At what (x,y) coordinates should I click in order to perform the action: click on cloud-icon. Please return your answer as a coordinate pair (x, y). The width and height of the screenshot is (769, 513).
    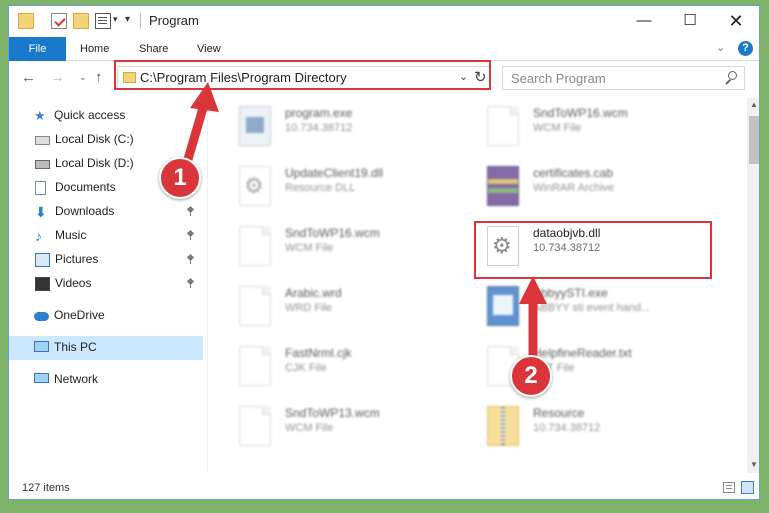
    Looking at the image, I should click on (41, 316).